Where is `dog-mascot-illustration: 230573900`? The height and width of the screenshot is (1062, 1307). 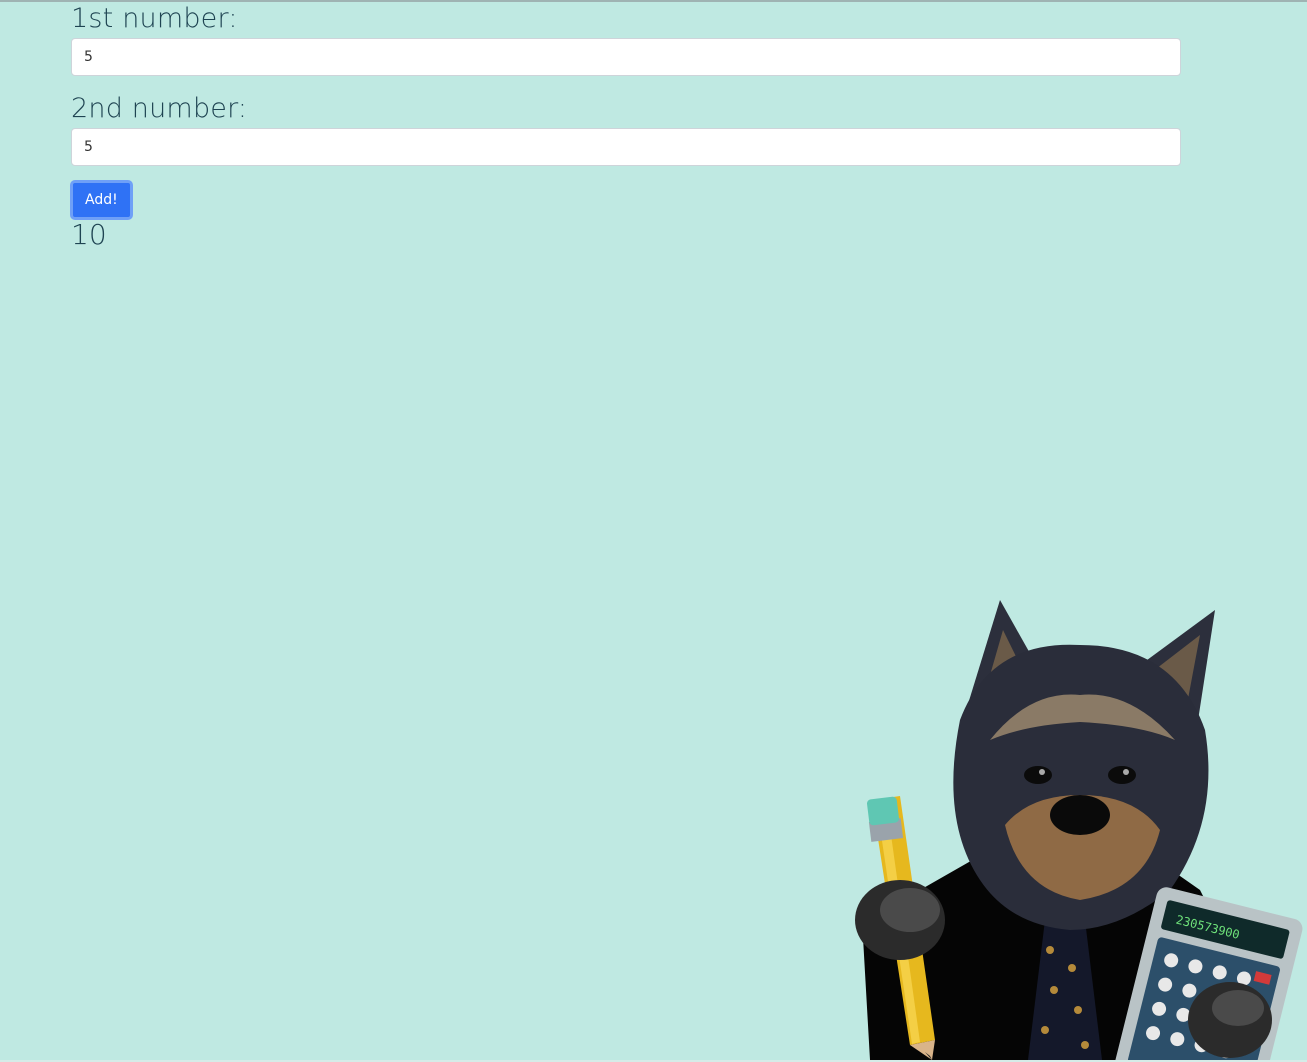 dog-mascot-illustration: 230573900 is located at coordinates (1079, 831).